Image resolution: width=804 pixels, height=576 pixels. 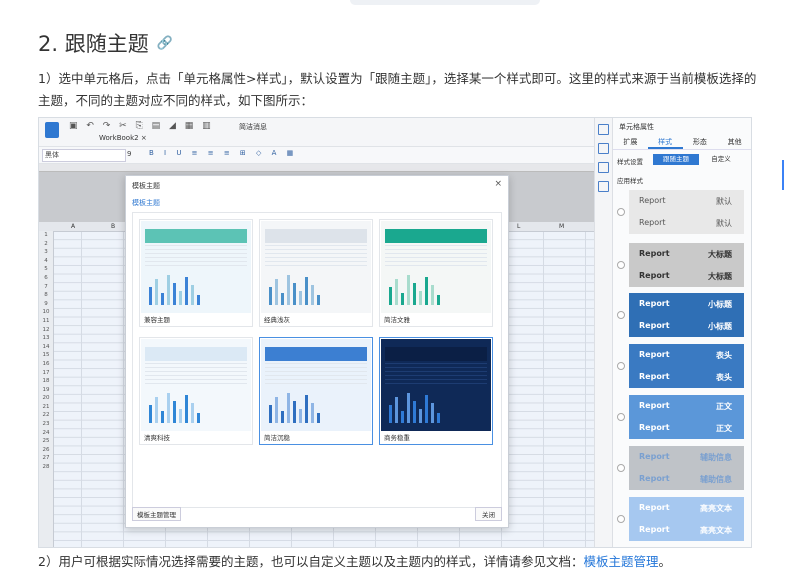 I want to click on row-number: 12, so click(x=46, y=329).